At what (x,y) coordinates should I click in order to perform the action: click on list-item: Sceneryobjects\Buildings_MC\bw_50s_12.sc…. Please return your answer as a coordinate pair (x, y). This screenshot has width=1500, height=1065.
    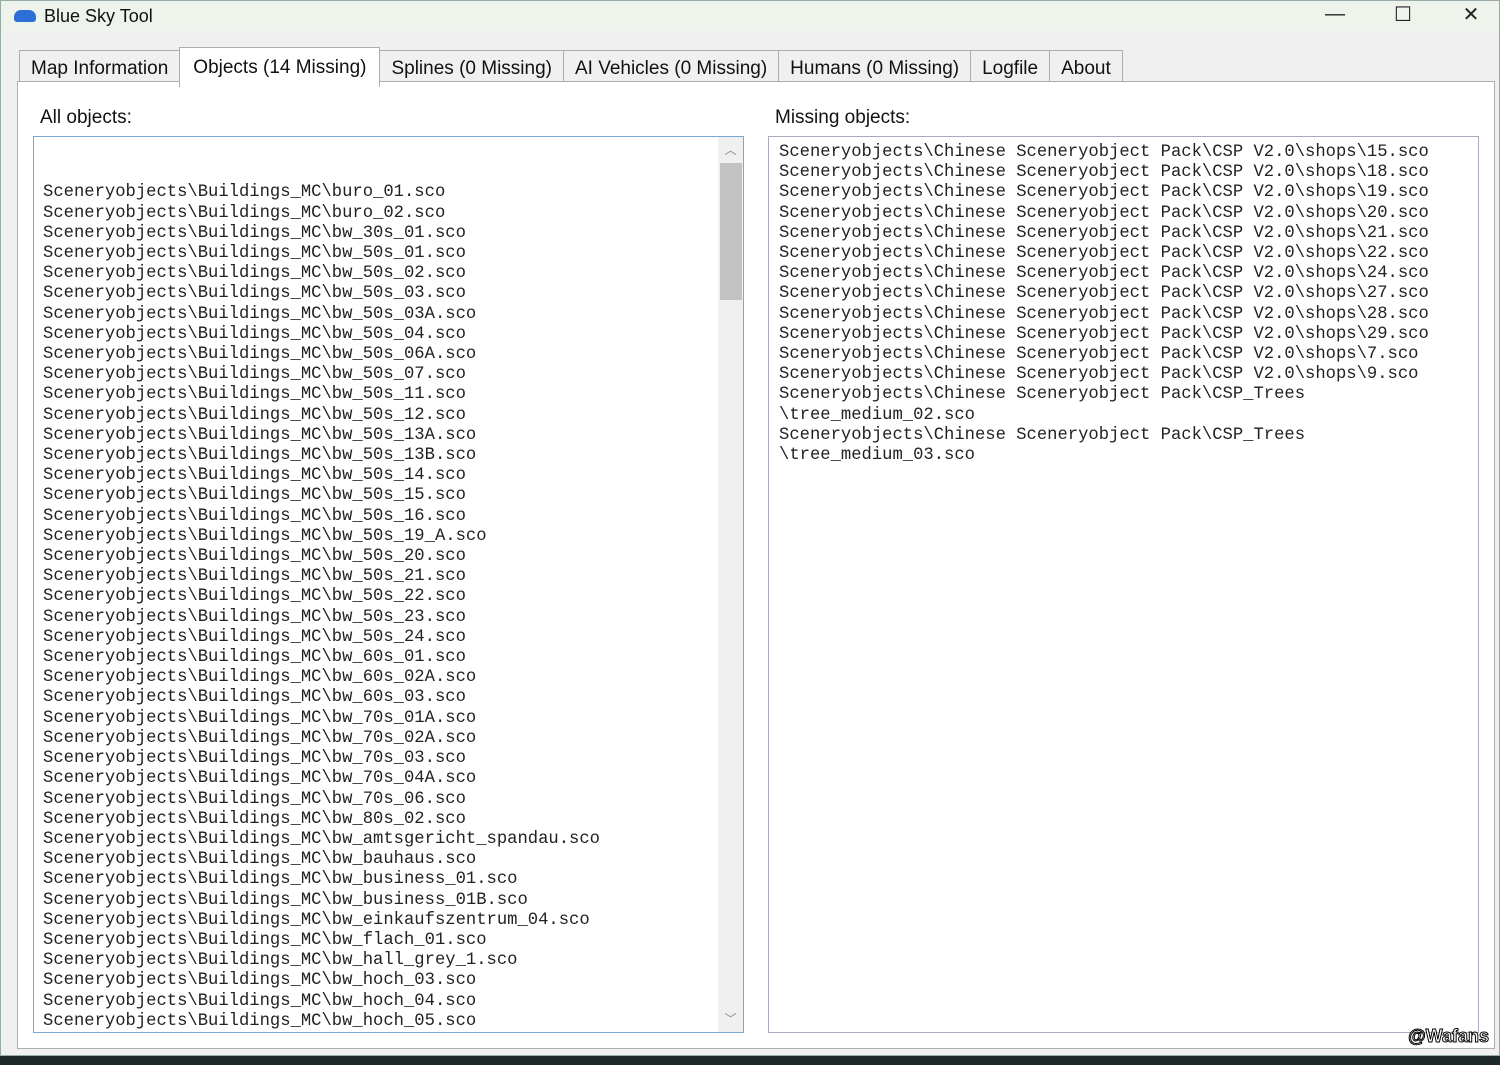
    Looking at the image, I should click on (388, 416).